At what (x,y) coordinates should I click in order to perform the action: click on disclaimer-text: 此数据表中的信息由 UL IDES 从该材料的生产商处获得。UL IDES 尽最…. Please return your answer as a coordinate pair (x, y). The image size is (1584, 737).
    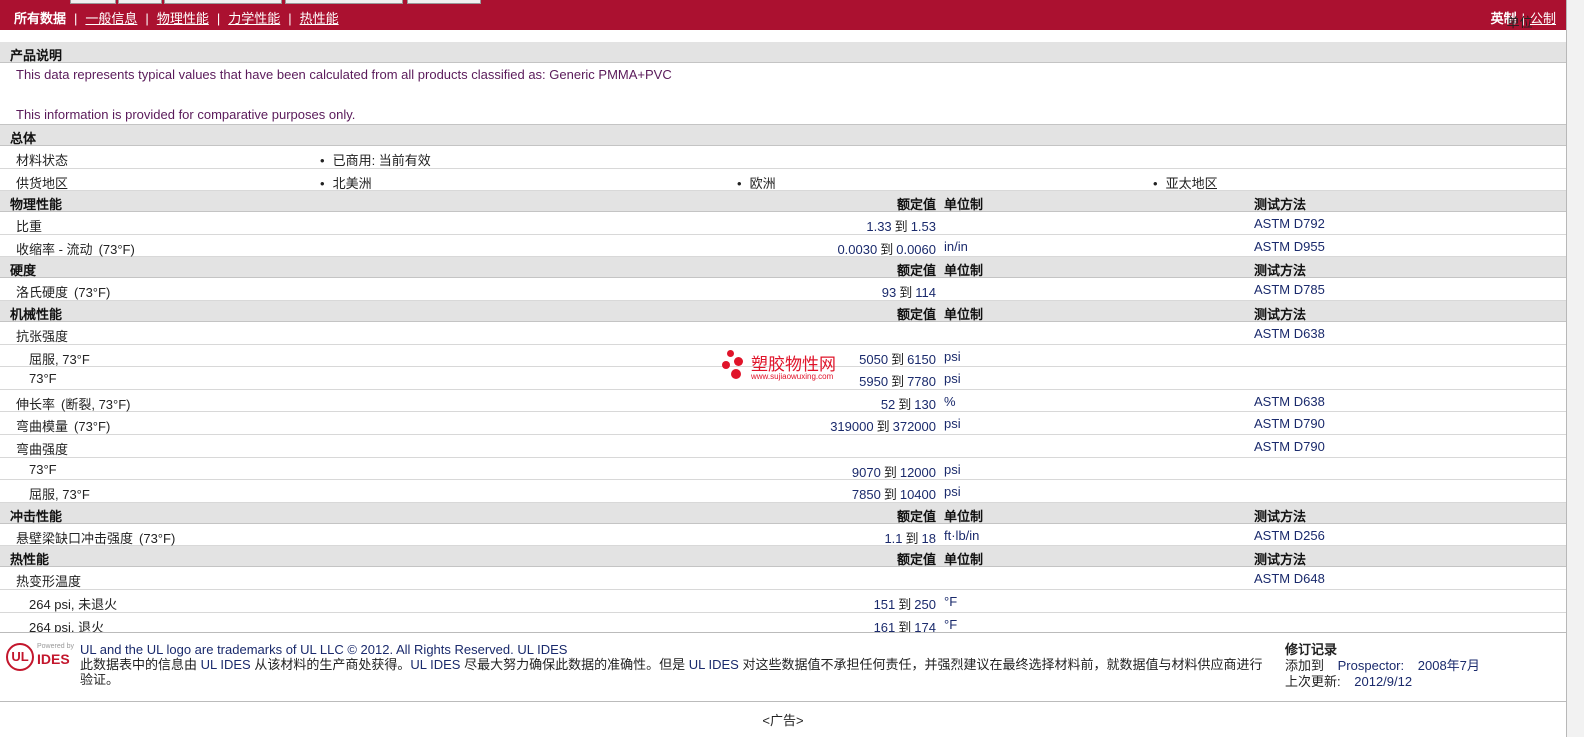
    Looking at the image, I should click on (671, 672).